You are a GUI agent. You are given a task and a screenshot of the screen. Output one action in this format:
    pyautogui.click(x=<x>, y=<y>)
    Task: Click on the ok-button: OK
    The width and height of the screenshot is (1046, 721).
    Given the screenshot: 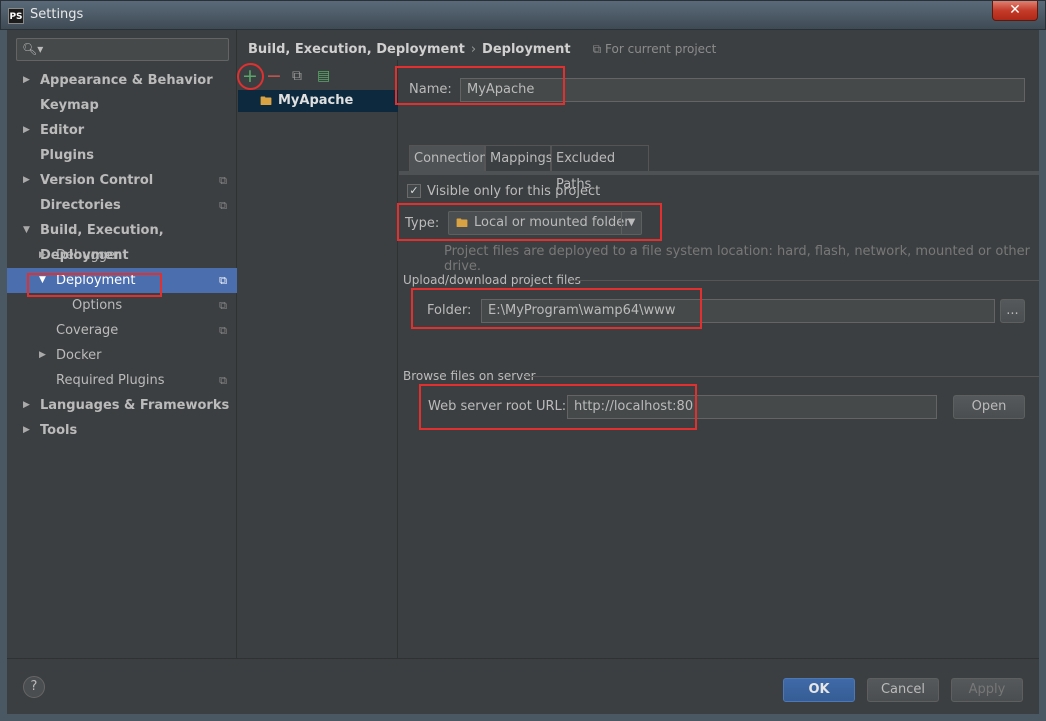 What is the action you would take?
    pyautogui.click(x=819, y=690)
    